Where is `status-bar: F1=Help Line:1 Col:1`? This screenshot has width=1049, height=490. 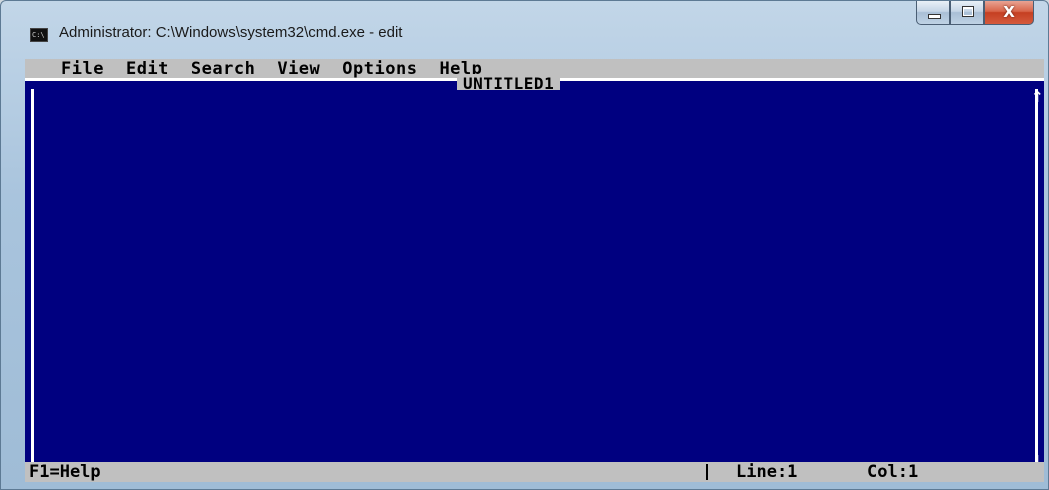
status-bar: F1=Help Line:1 Col:1 is located at coordinates (534, 472).